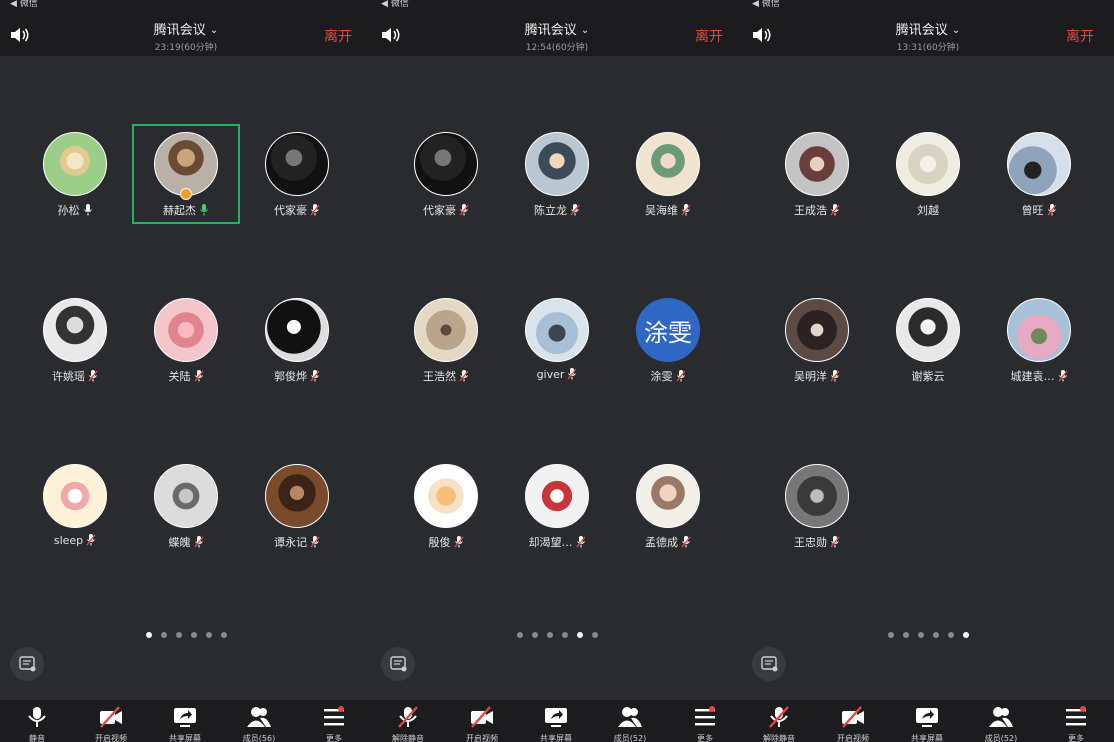  I want to click on participant-tile: 郭俊烨, so click(297, 340).